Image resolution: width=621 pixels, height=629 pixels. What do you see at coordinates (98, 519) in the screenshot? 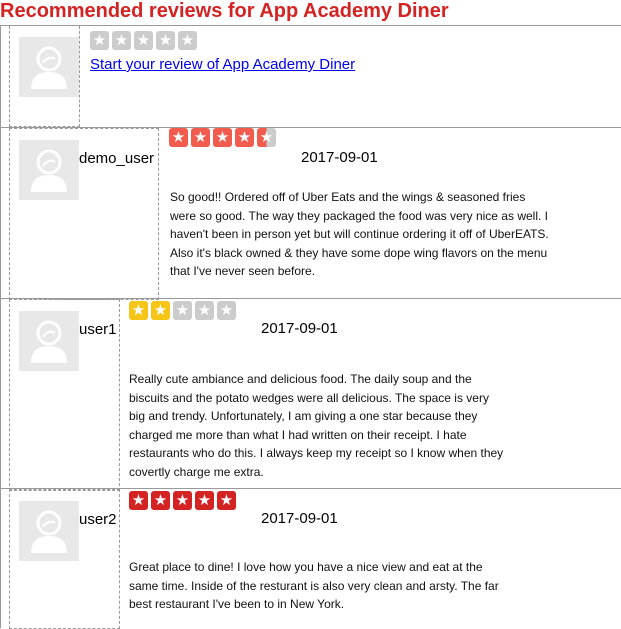
I see `review-username: user2` at bounding box center [98, 519].